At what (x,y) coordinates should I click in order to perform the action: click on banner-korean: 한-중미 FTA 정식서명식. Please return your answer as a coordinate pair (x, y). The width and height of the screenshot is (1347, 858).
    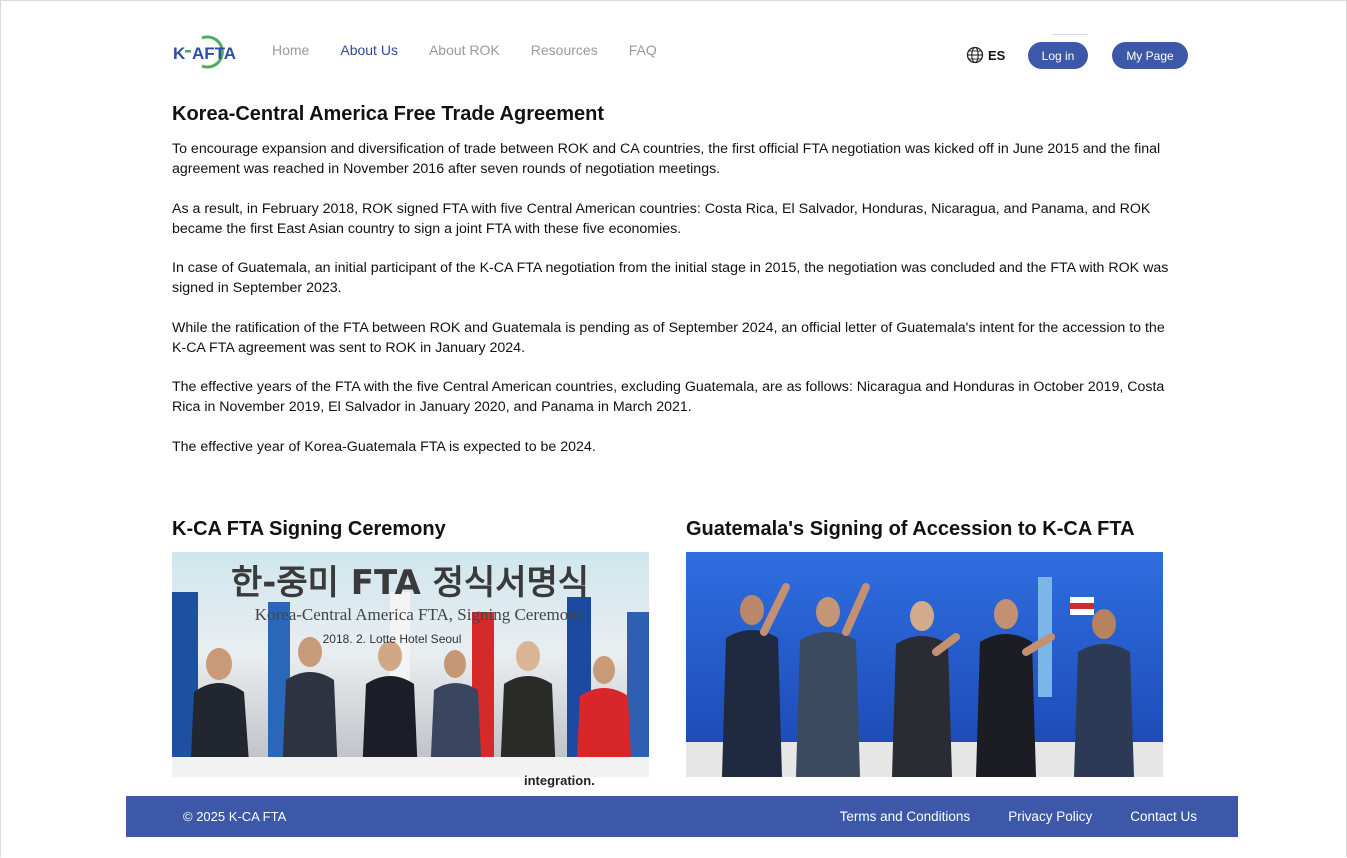
    Looking at the image, I should click on (410, 583).